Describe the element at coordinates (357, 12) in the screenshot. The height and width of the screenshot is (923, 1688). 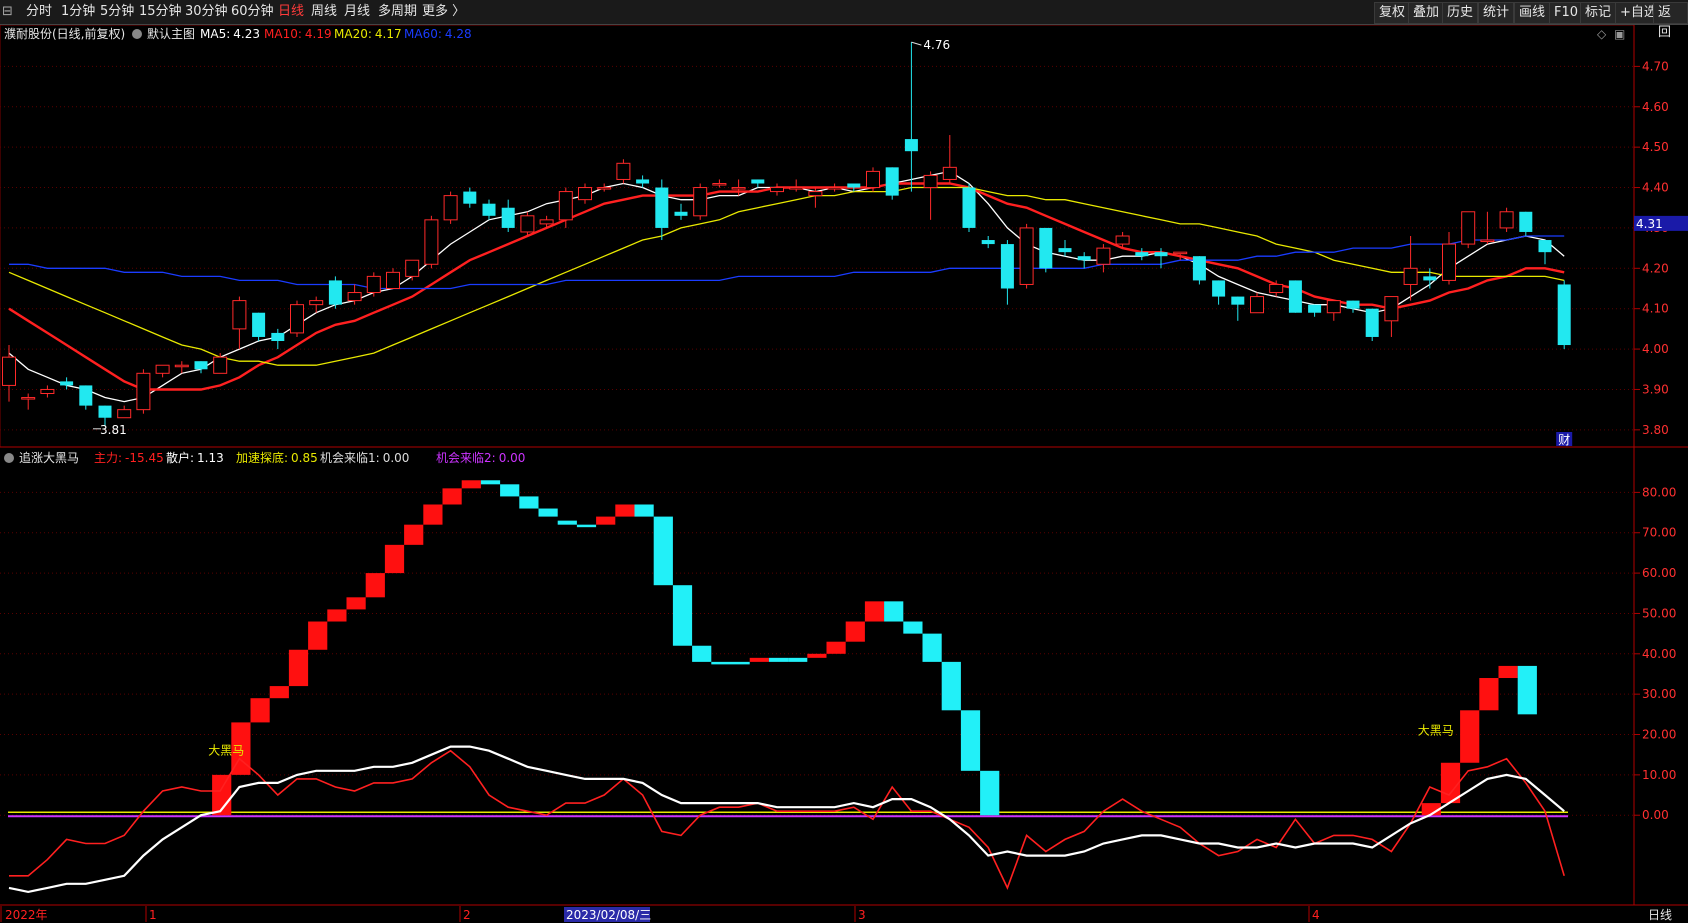
I see `period-tab-monthly: 月线` at that location.